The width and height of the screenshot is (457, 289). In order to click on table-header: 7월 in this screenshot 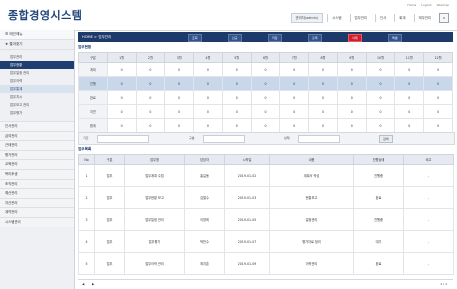, I will do `click(294, 57)`.